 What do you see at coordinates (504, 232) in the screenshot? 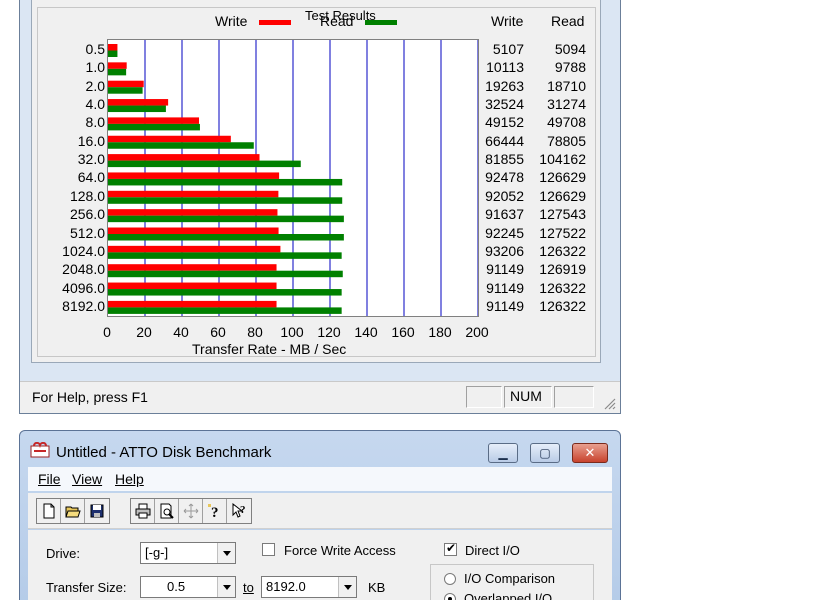
I see `write-value: 92245` at bounding box center [504, 232].